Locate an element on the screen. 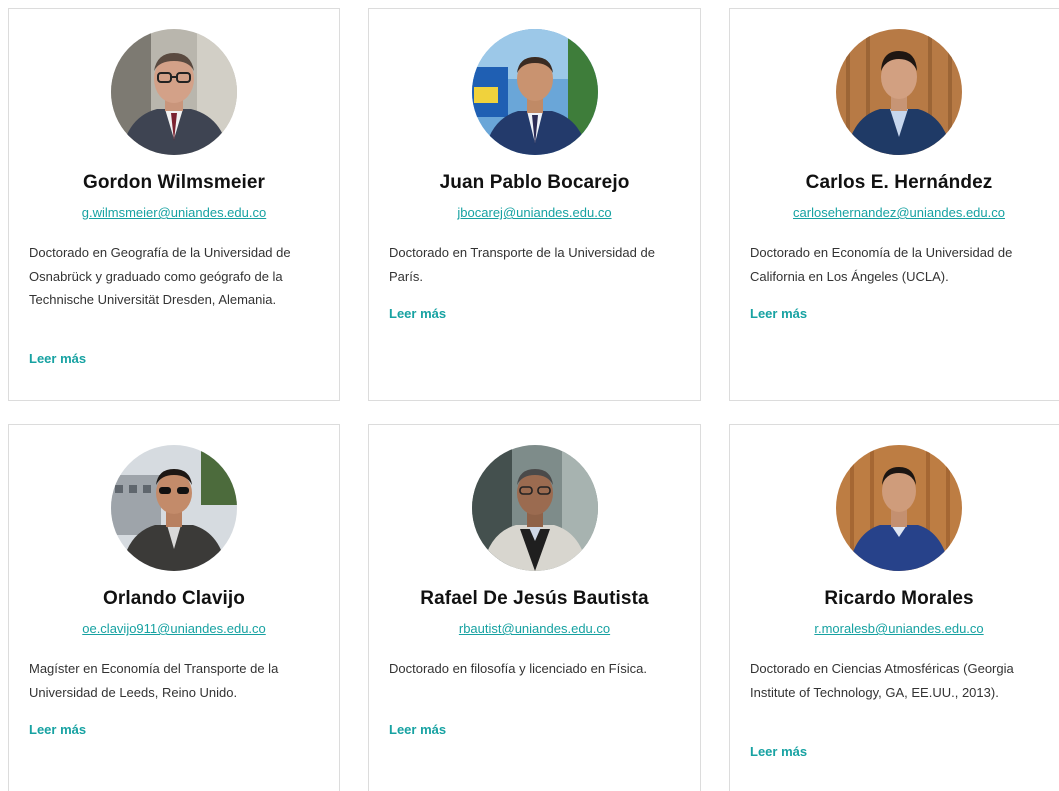  person-name: Gordon Wilmsmeier is located at coordinates (174, 182).